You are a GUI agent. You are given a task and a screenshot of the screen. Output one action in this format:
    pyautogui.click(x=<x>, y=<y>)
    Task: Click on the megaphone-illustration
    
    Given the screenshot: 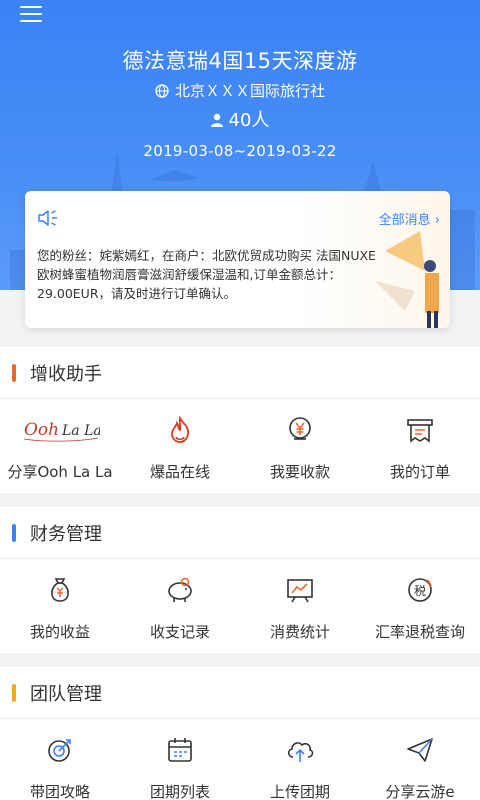 What is the action you would take?
    pyautogui.click(x=407, y=279)
    